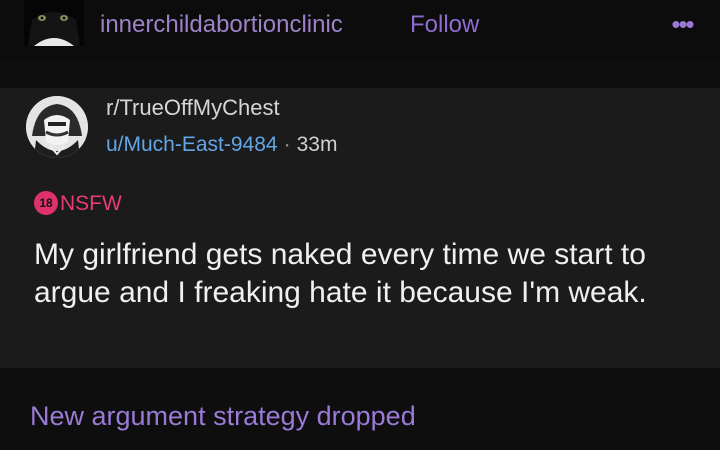 This screenshot has height=450, width=720. Describe the element at coordinates (192, 144) in the screenshot. I see `post-author: u/Much-East-9484` at that location.